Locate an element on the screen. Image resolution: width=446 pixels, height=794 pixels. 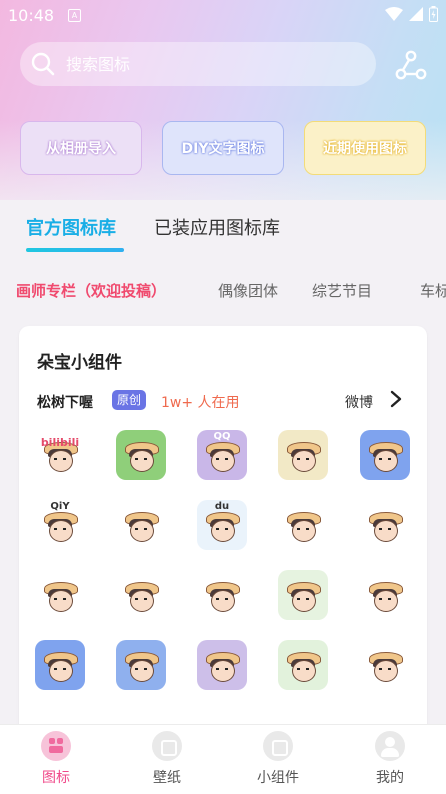
flying-app-icon is located at coordinates (303, 525).